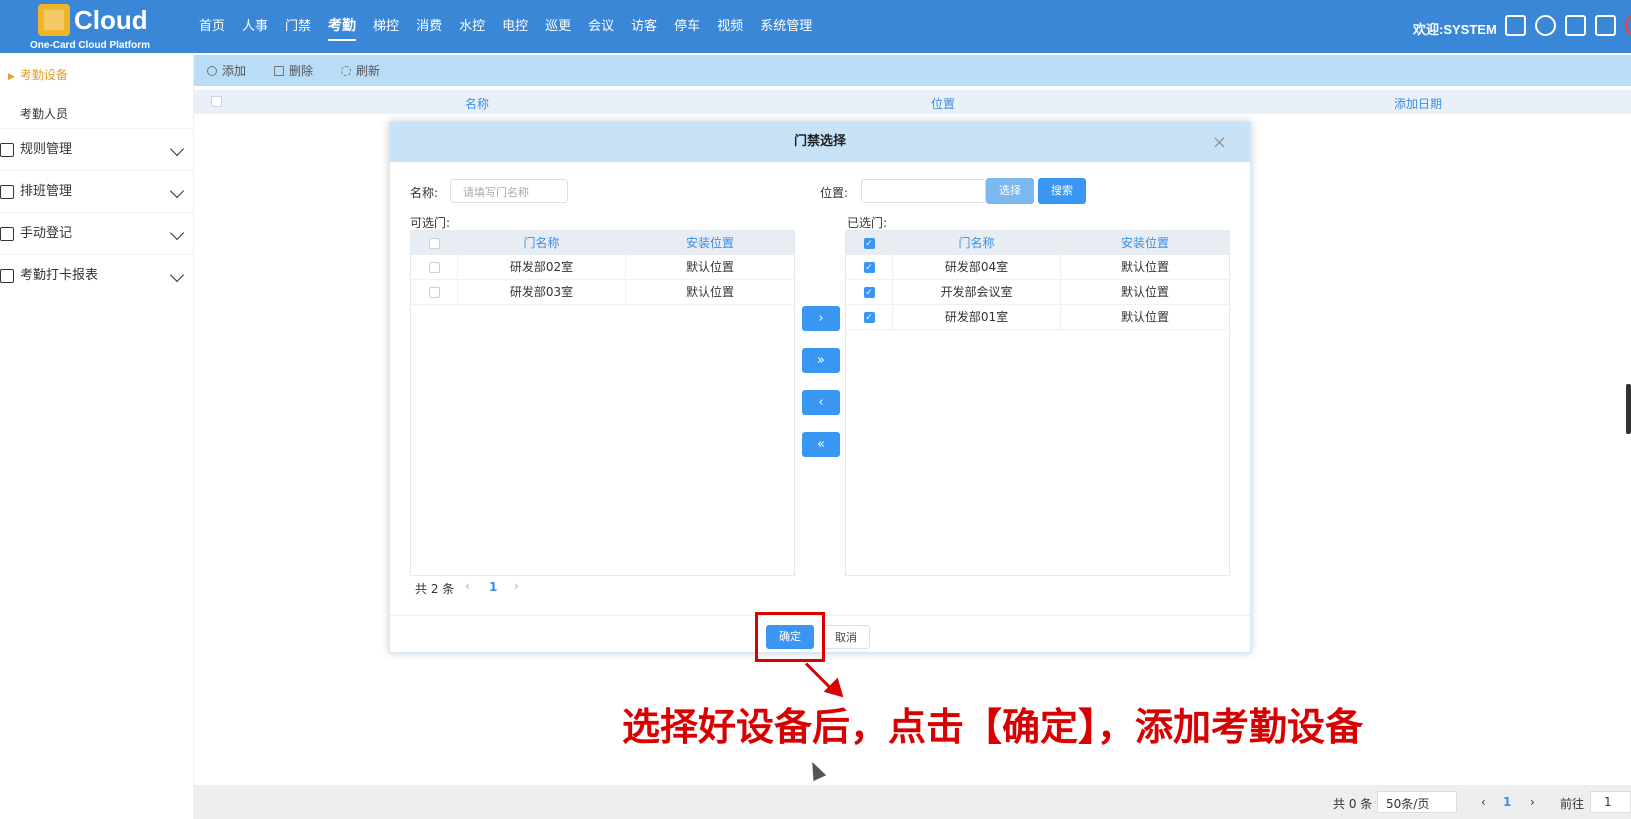  Describe the element at coordinates (1575, 25) in the screenshot. I see `language-icon` at that location.